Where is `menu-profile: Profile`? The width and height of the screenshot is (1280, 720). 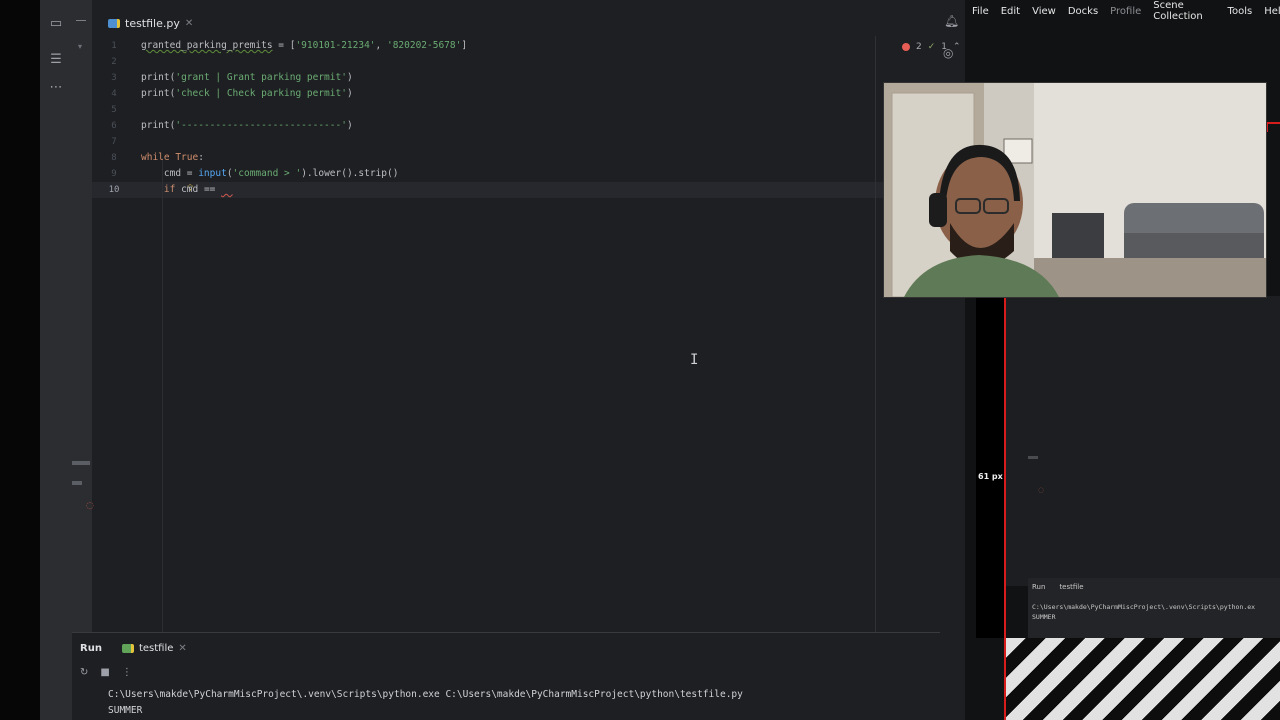
menu-profile: Profile is located at coordinates (1125, 11).